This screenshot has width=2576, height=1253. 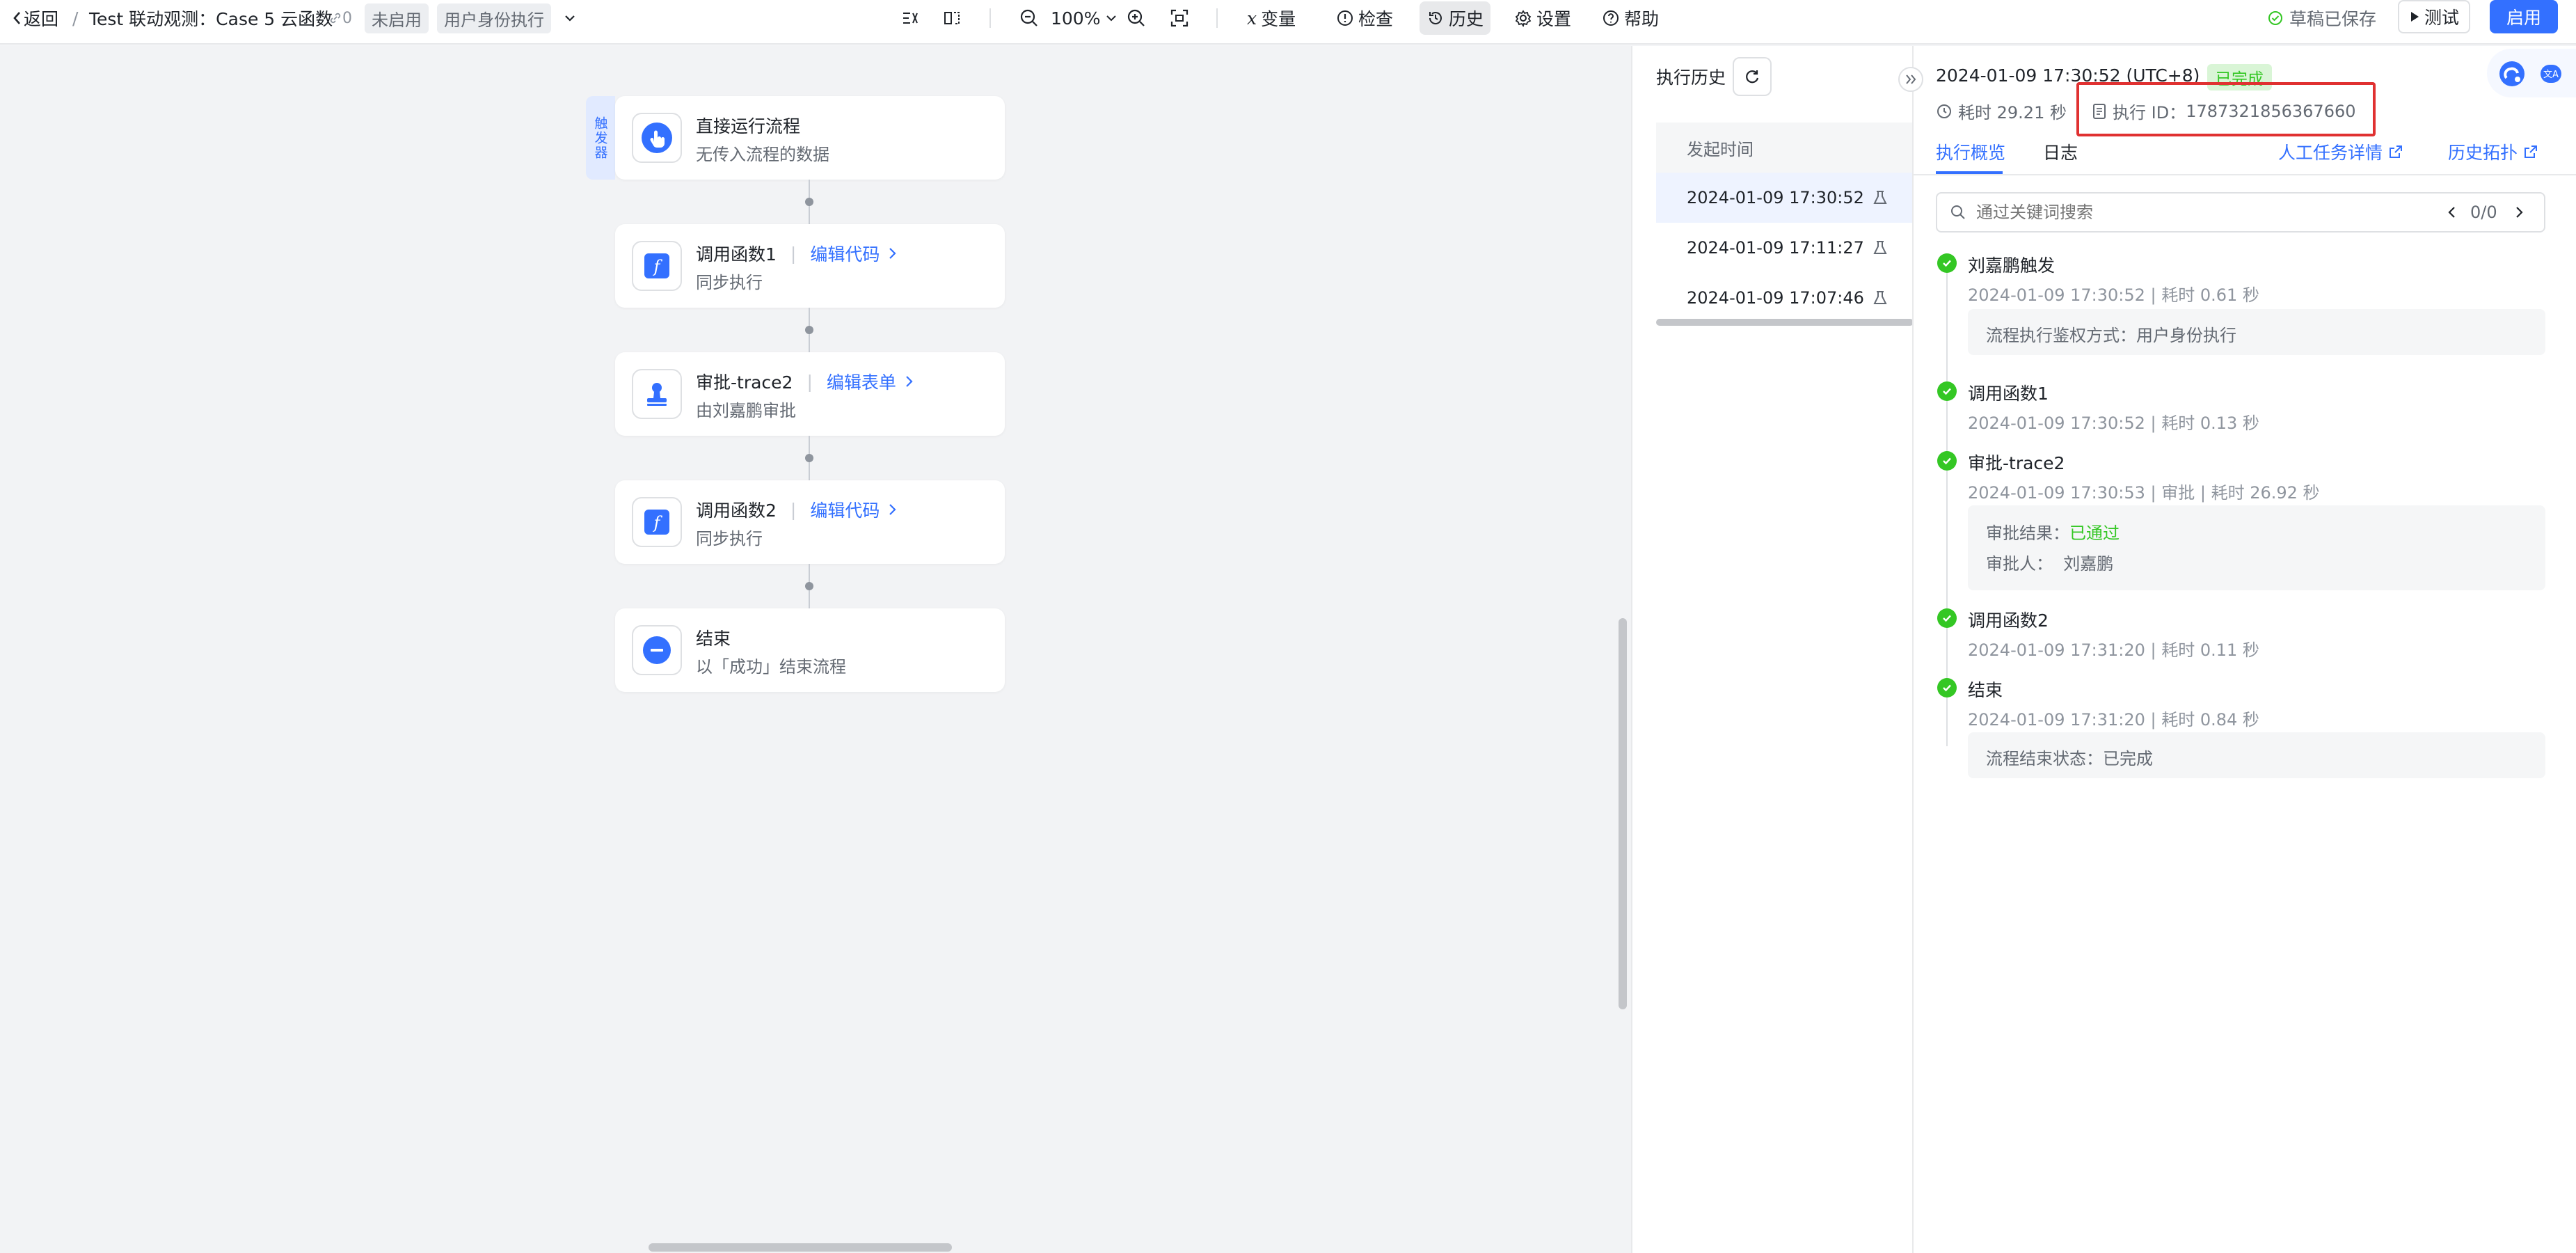 I want to click on flask-icon, so click(x=1880, y=248).